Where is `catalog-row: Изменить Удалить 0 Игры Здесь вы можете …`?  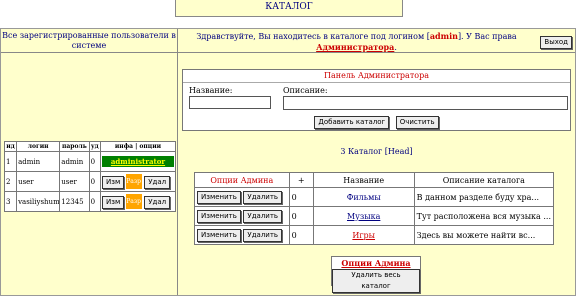 catalog-row: Изменить Удалить 0 Игры Здесь вы можете … is located at coordinates (374, 235).